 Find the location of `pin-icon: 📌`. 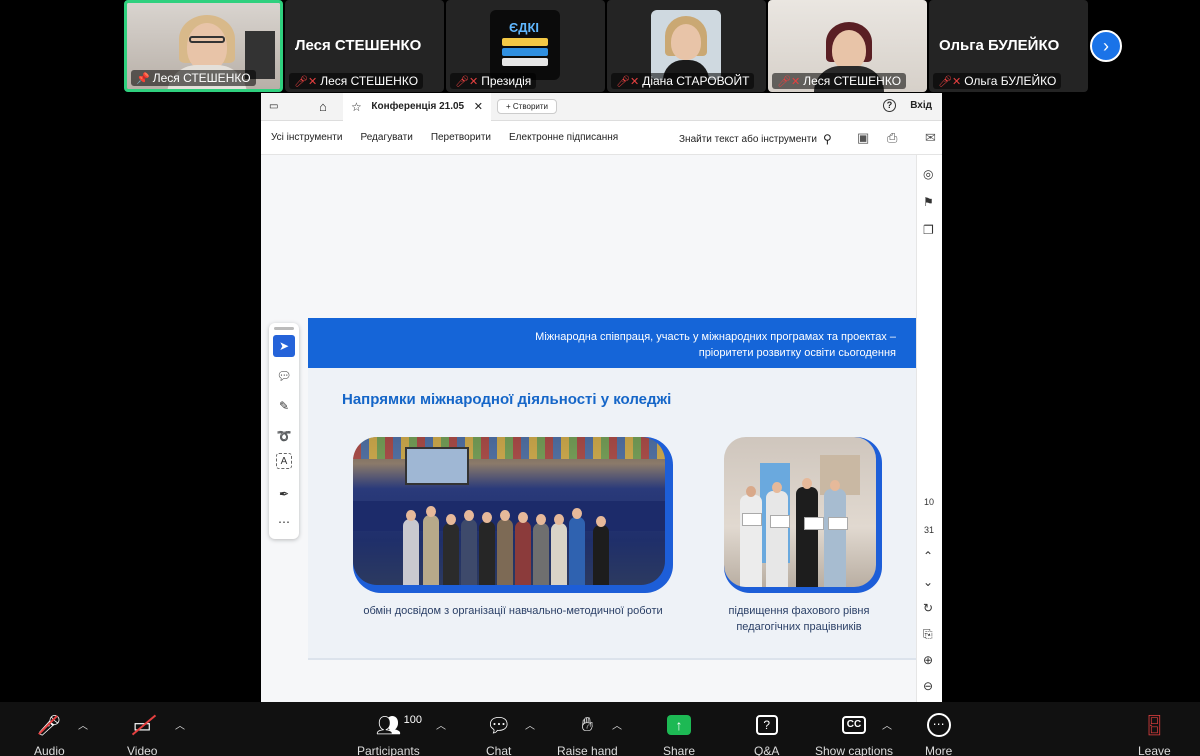

pin-icon: 📌 is located at coordinates (143, 78).